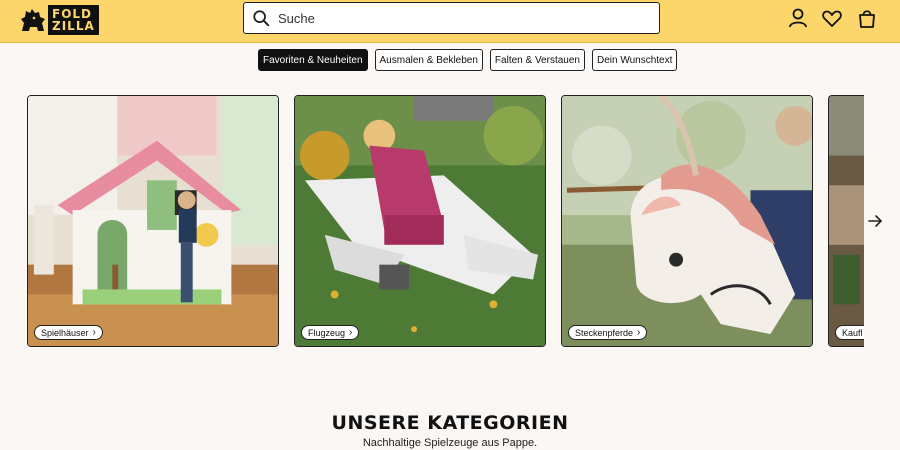  I want to click on product-card-kaufladen: Kaufl, so click(846, 221).